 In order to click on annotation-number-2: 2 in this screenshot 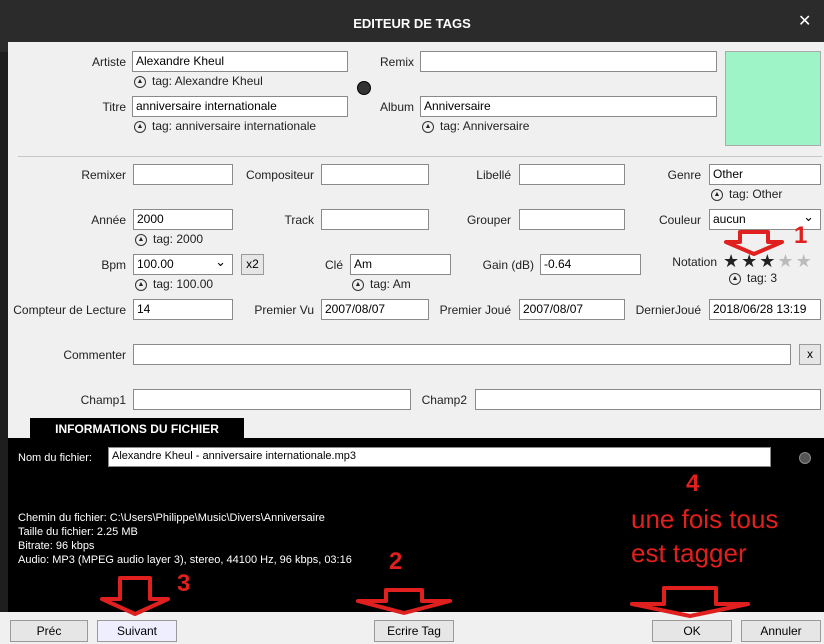, I will do `click(396, 561)`.